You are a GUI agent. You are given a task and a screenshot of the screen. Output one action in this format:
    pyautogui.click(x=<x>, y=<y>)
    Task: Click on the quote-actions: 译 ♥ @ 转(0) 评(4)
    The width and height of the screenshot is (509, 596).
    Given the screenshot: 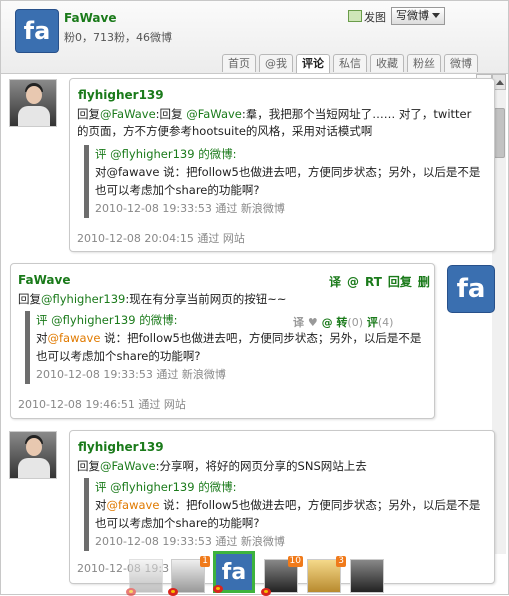 What is the action you would take?
    pyautogui.click(x=343, y=322)
    